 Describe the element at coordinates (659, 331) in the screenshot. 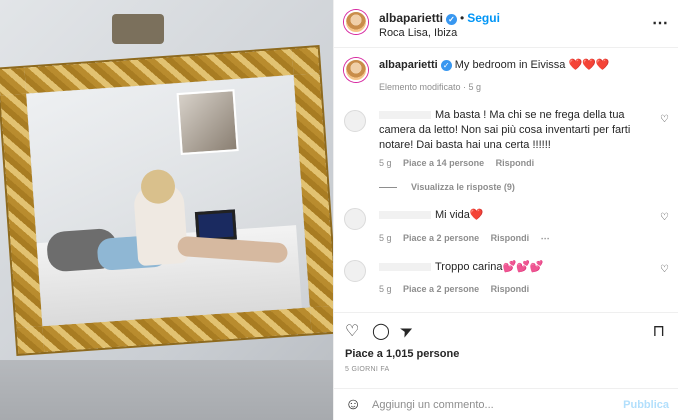

I see `bookmark-icon: ⊓` at that location.